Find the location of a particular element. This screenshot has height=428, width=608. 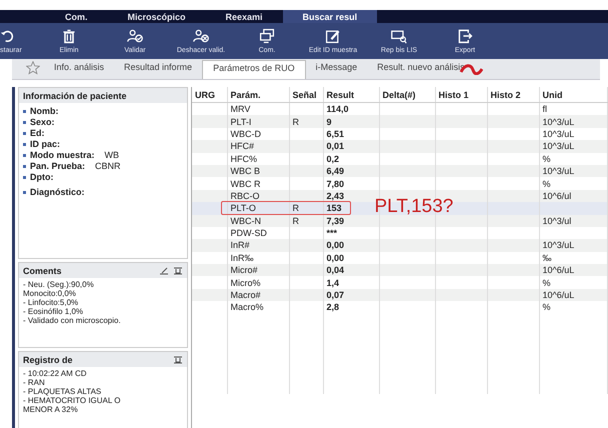

field-label: Modo muestra: is located at coordinates (62, 155).